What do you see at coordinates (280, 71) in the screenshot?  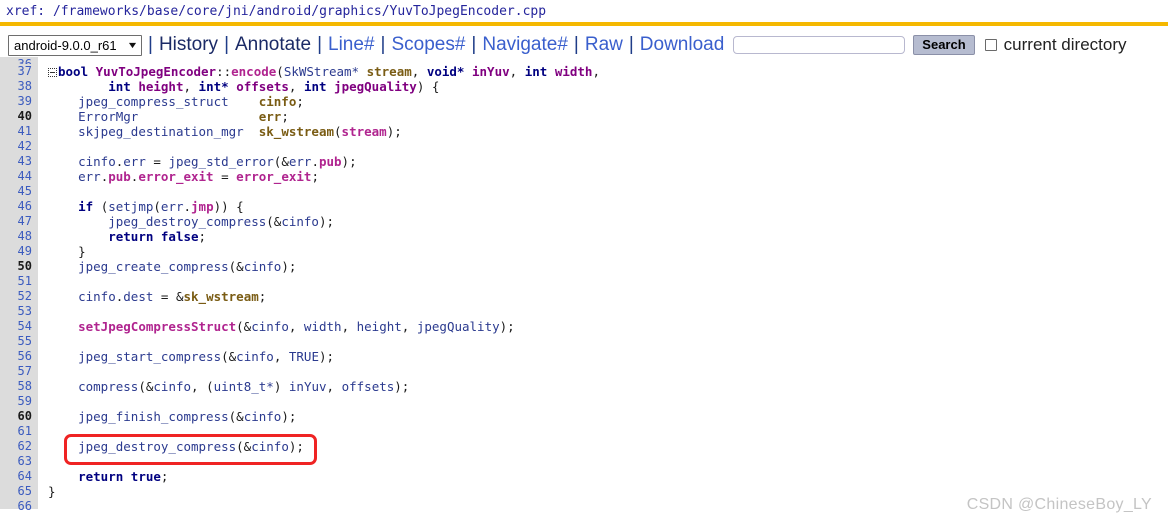 I see `code-token: (` at bounding box center [280, 71].